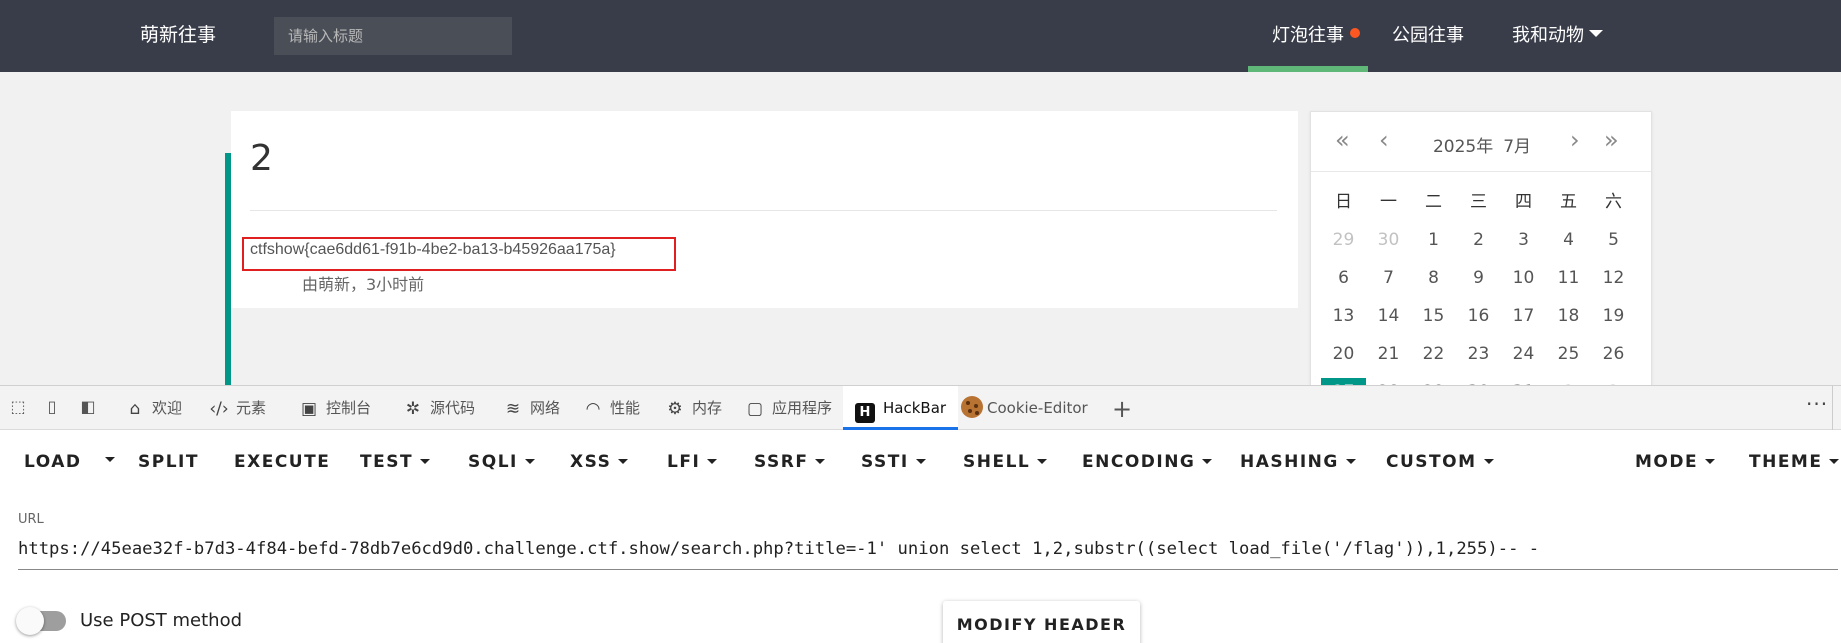 The height and width of the screenshot is (643, 1841). Describe the element at coordinates (611, 408) in the screenshot. I see `tab-performance: ◠ 性能` at that location.